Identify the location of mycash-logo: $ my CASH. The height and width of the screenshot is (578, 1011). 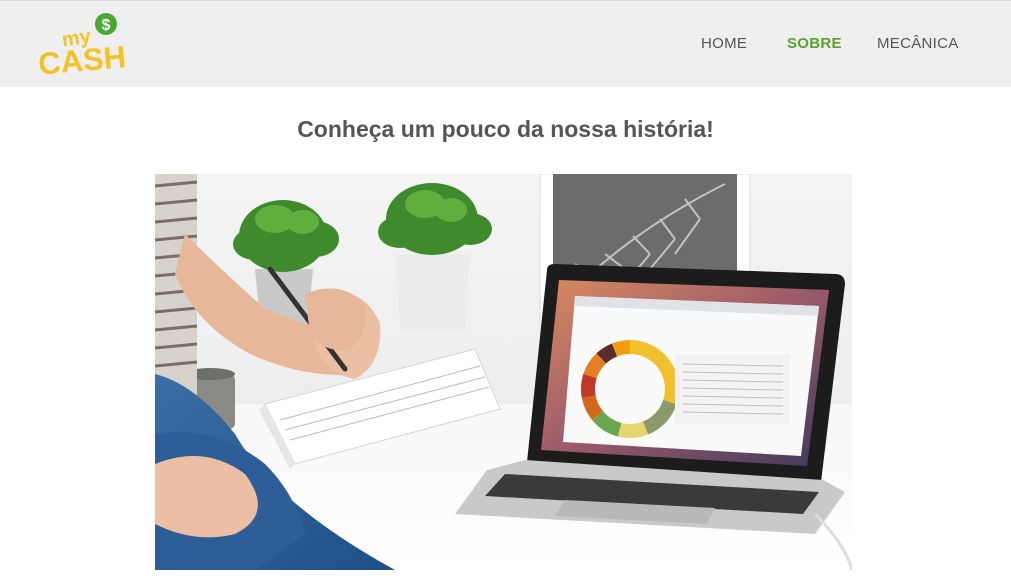
(82, 43).